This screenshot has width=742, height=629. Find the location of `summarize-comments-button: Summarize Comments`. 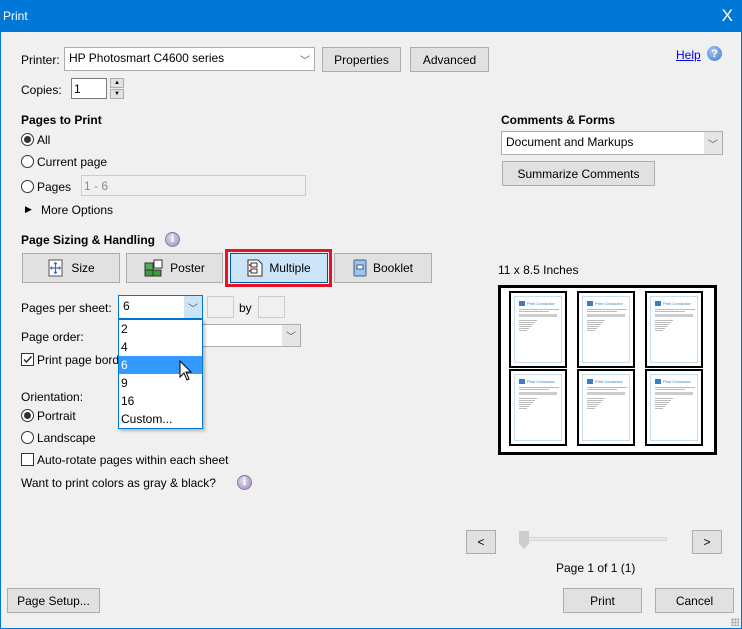

summarize-comments-button: Summarize Comments is located at coordinates (578, 173).